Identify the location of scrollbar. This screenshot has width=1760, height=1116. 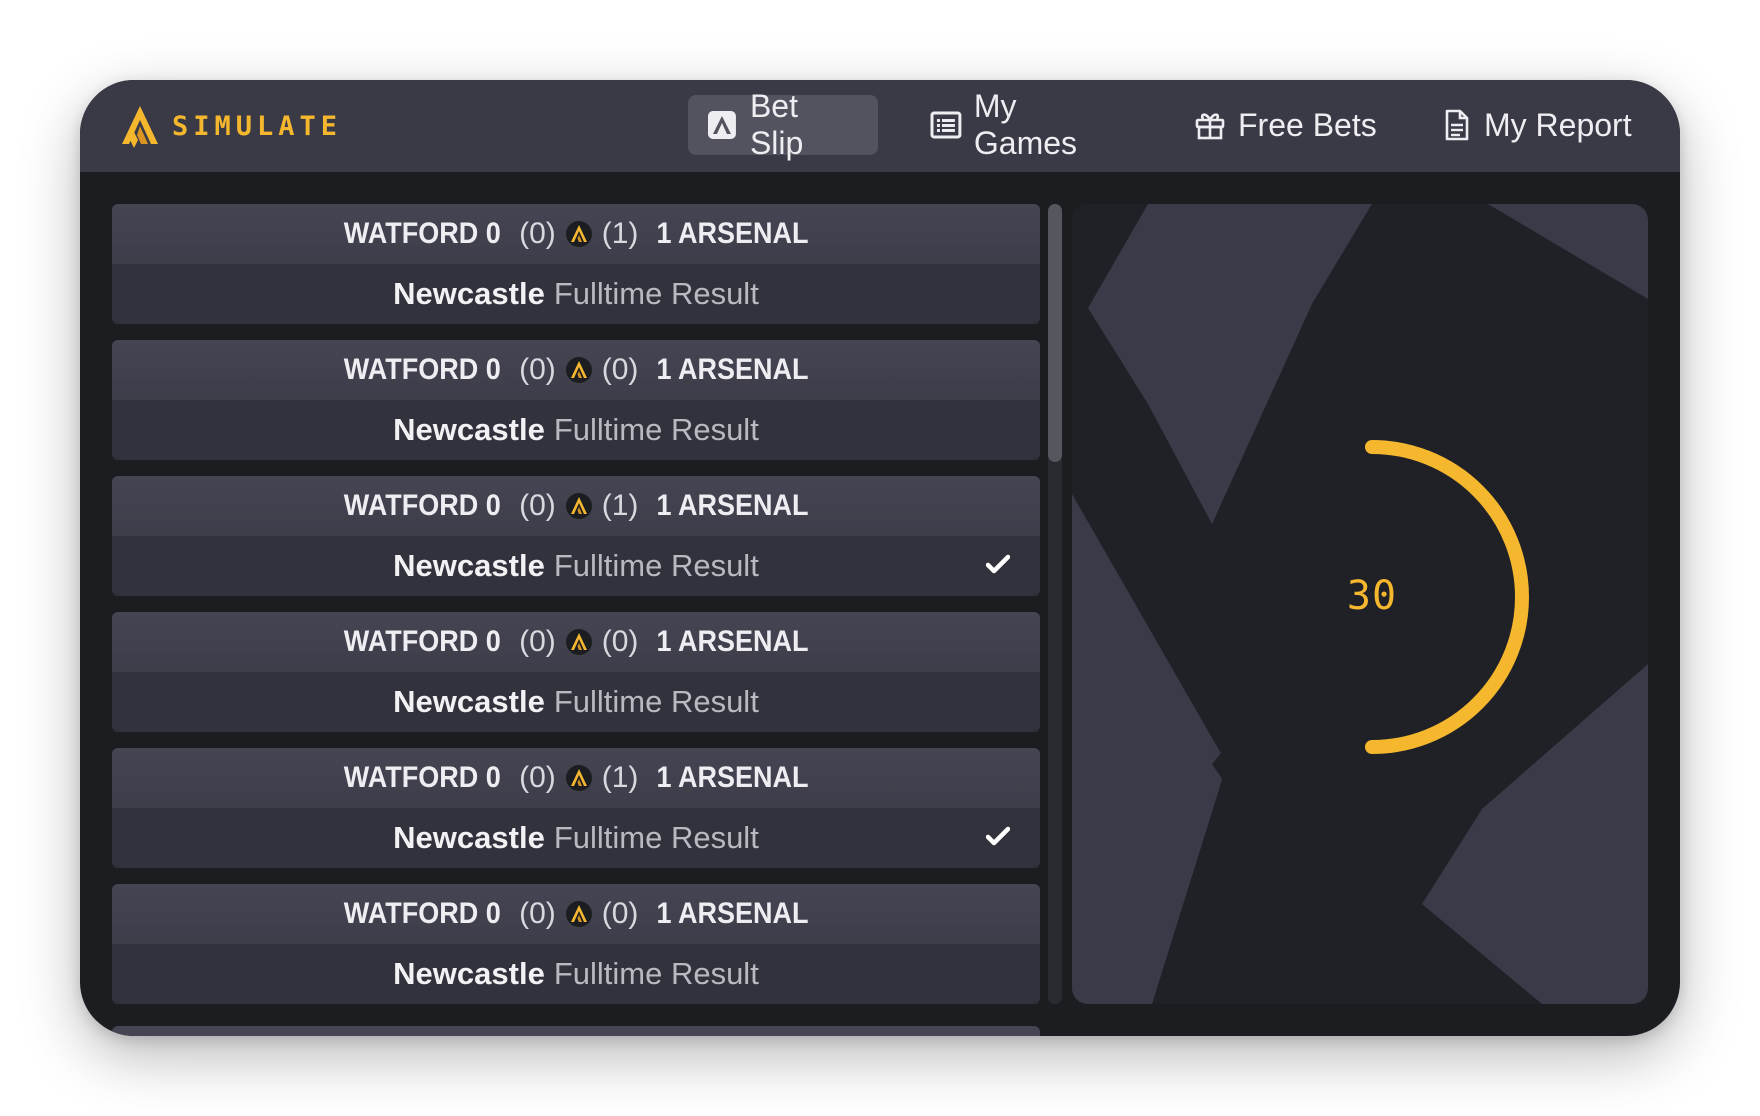
(1055, 604).